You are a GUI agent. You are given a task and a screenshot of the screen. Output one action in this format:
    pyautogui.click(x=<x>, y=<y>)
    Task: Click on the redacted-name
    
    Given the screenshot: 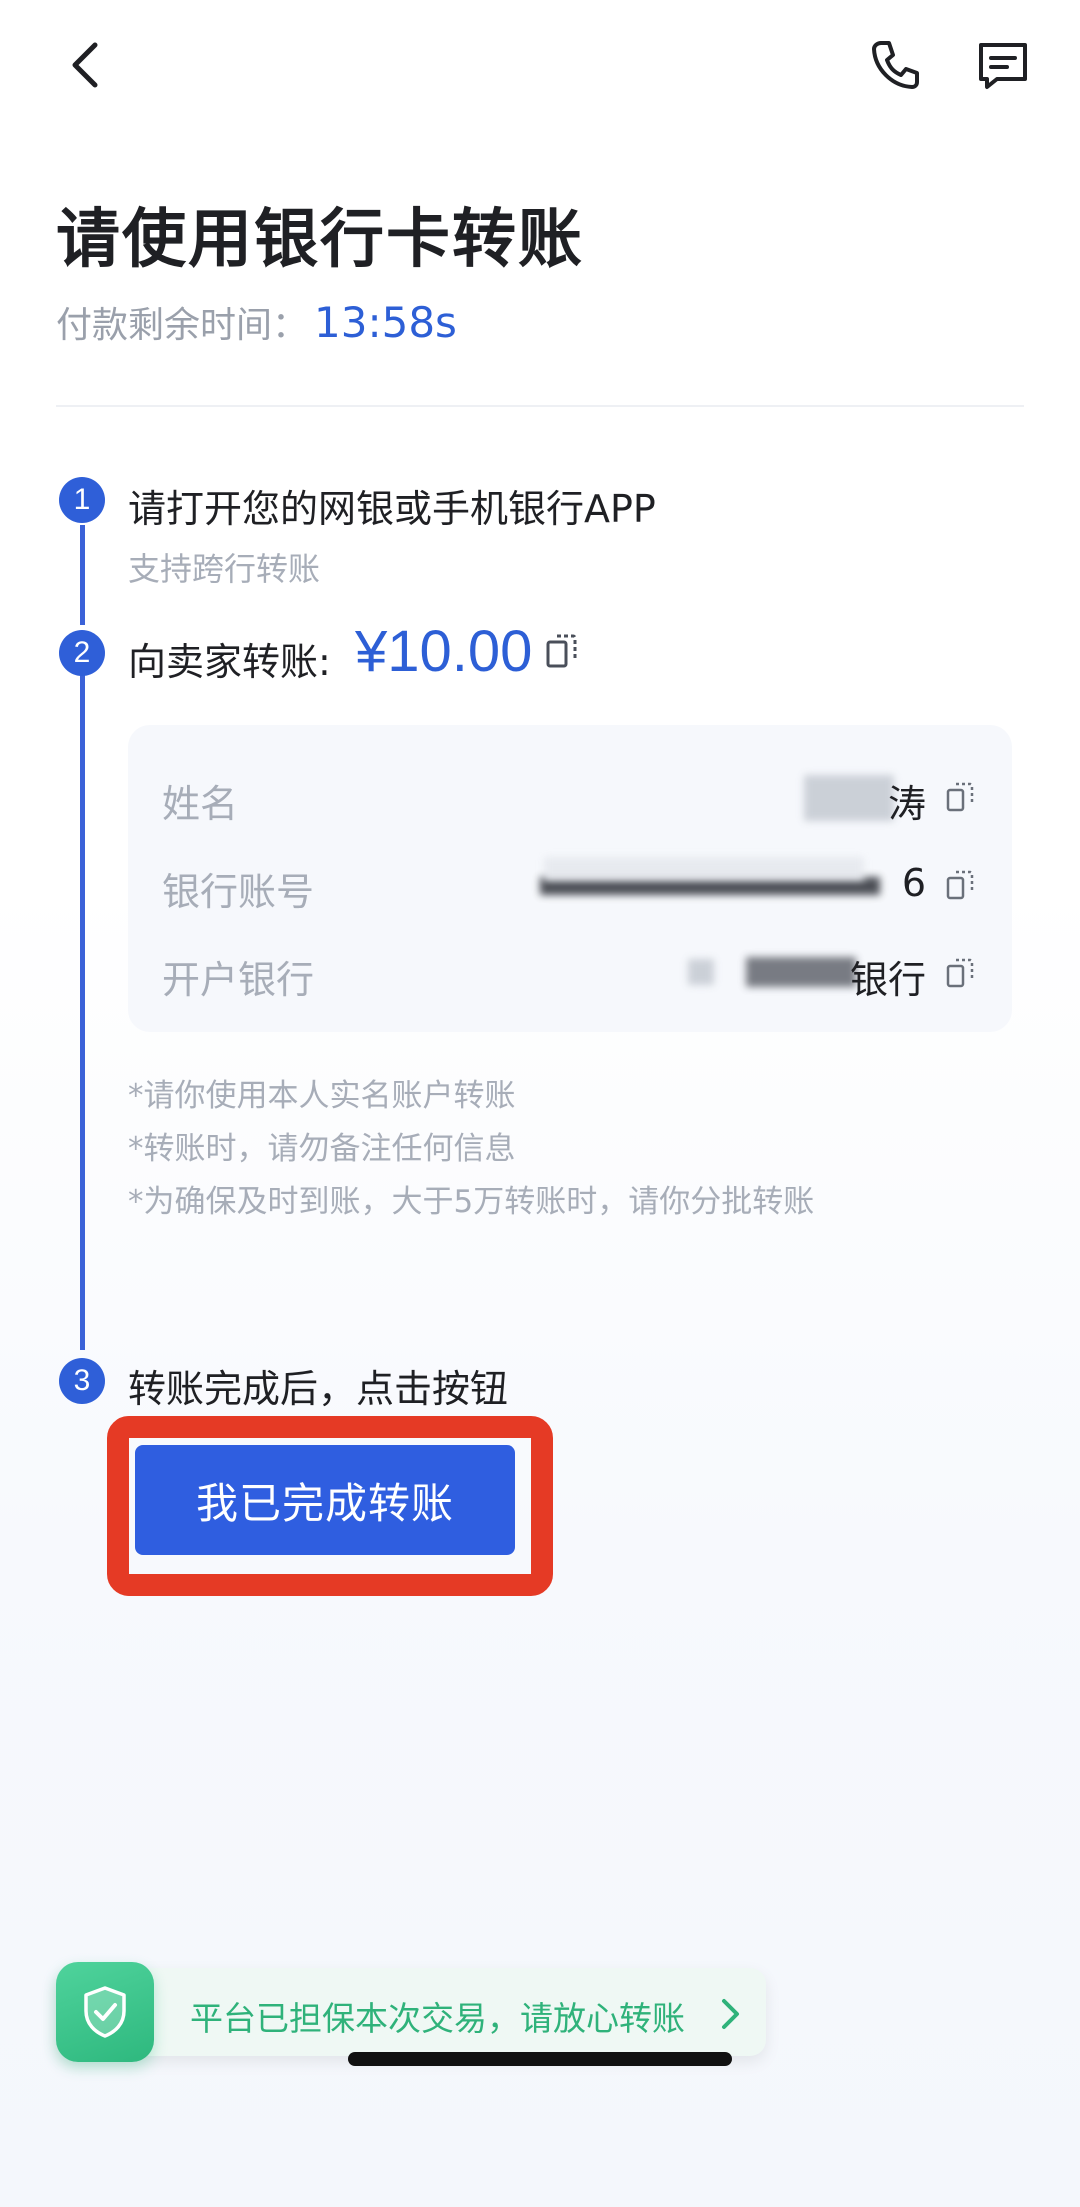 What is the action you would take?
    pyautogui.click(x=849, y=798)
    